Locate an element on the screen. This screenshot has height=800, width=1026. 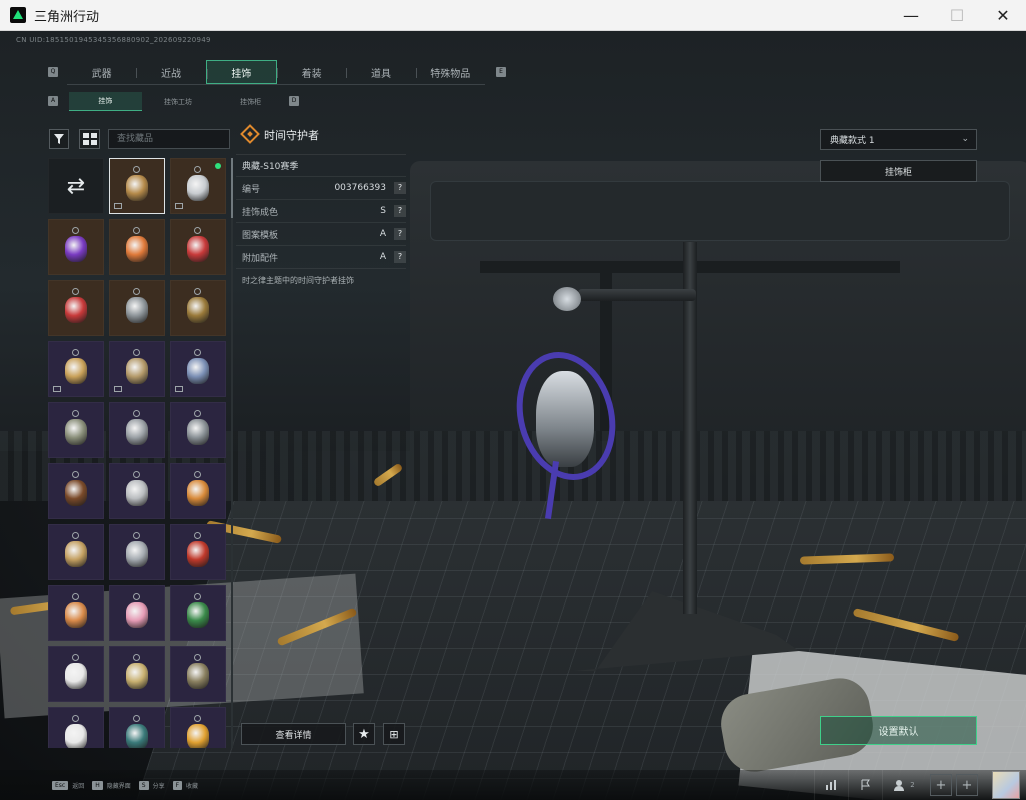
flag-icon is located at coordinates (865, 784).